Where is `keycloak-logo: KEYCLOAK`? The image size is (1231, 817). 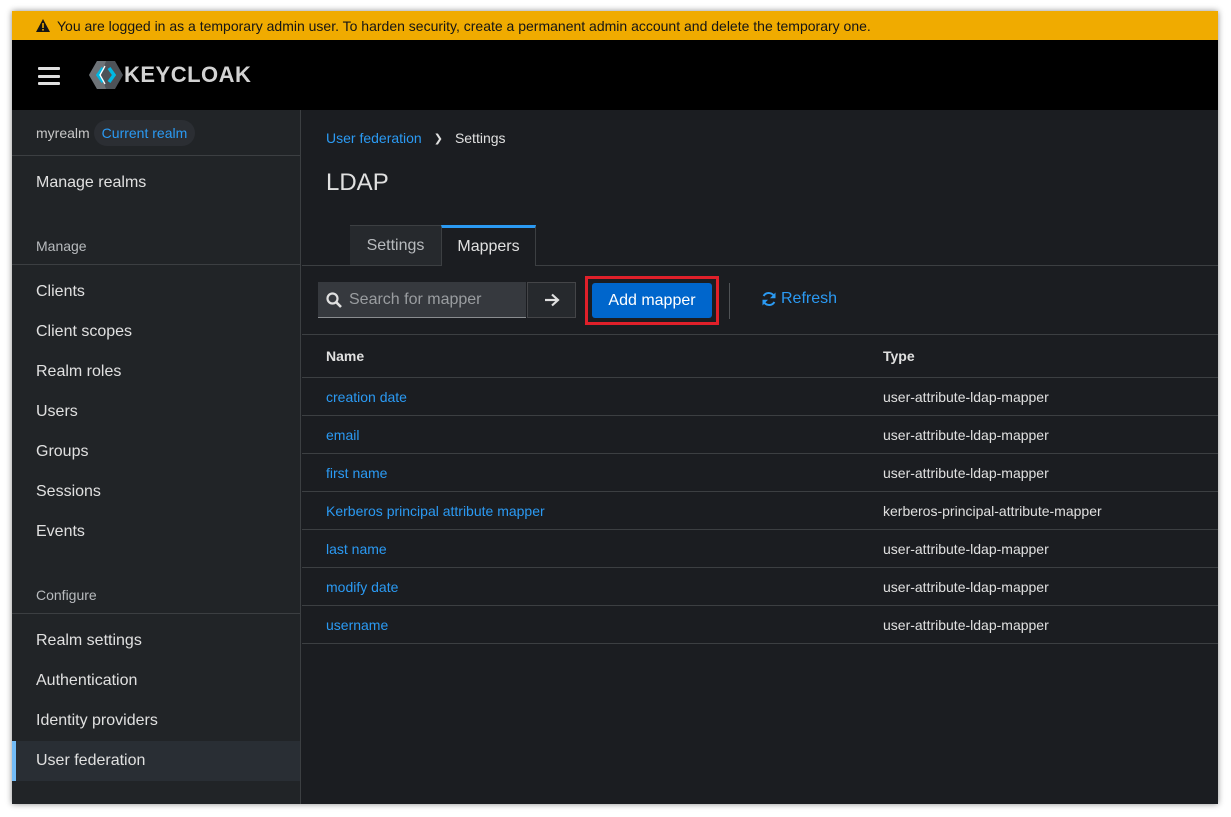
keycloak-logo: KEYCLOAK is located at coordinates (169, 75).